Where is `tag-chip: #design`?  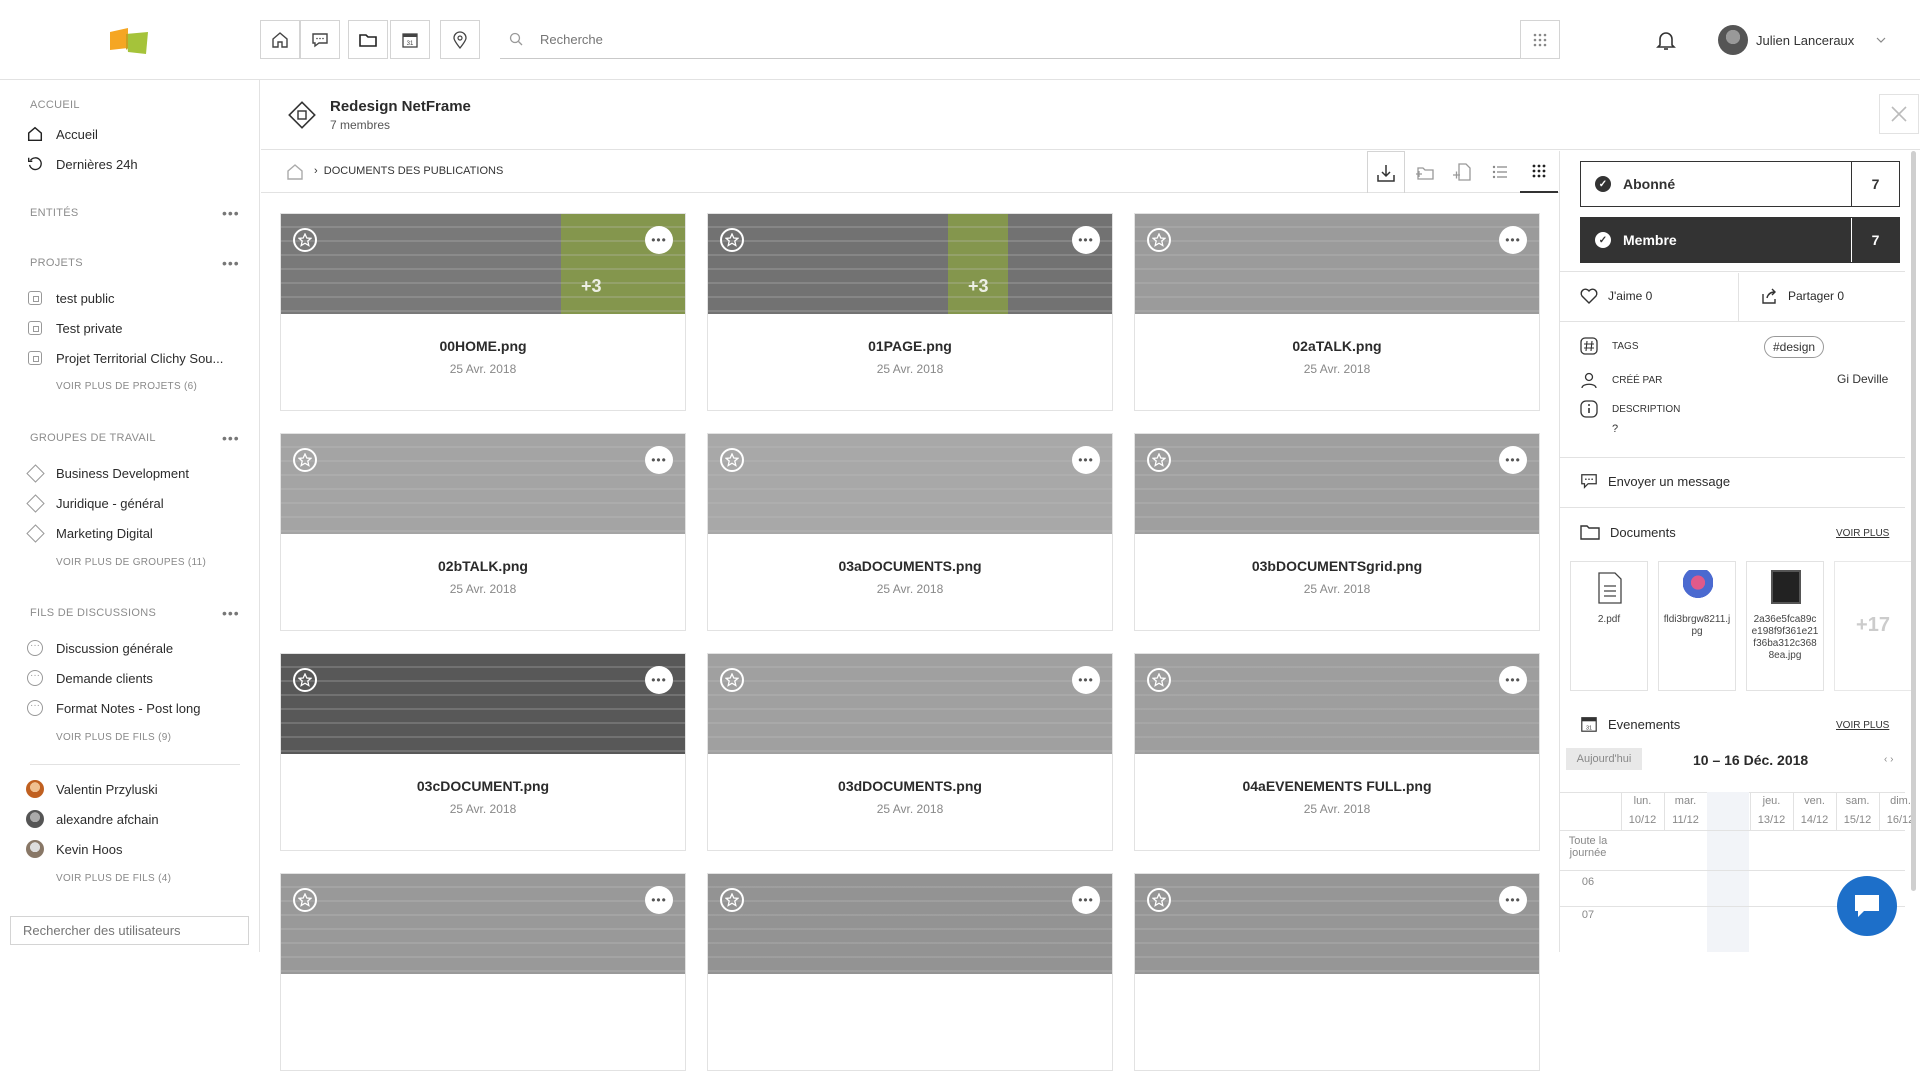 tag-chip: #design is located at coordinates (1794, 347).